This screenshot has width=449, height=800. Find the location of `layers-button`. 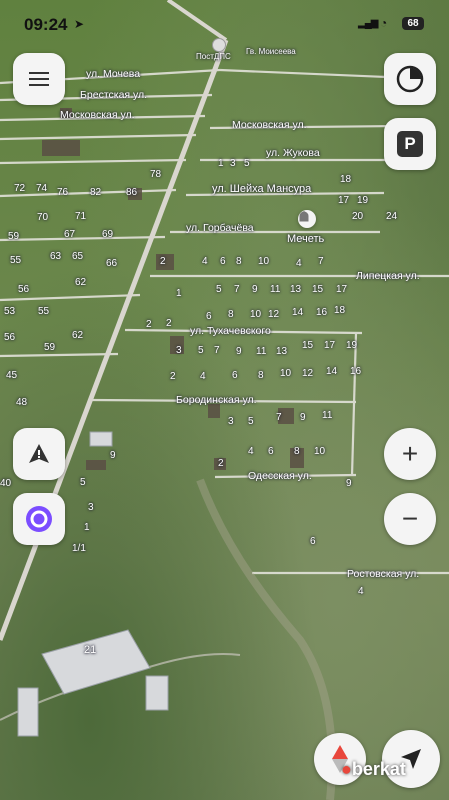

layers-button is located at coordinates (410, 79).